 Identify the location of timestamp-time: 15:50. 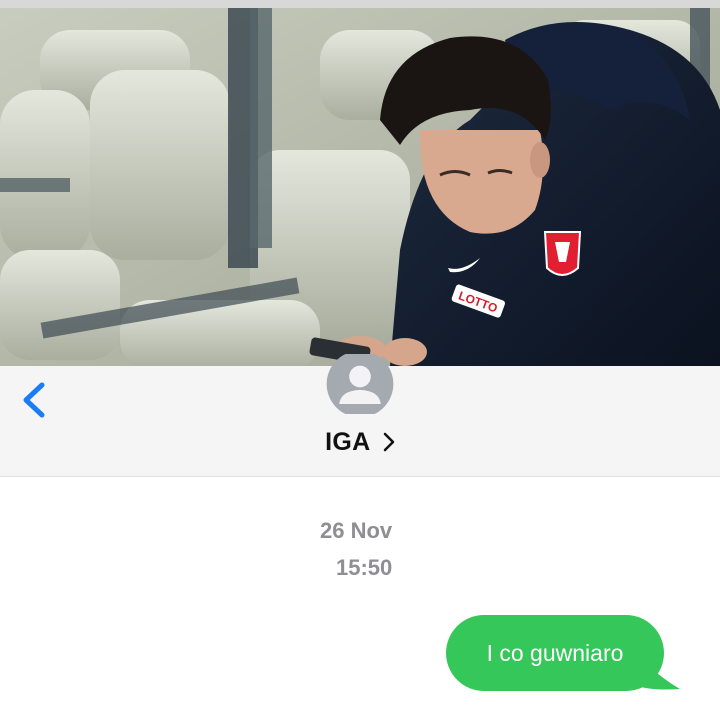
(364, 567).